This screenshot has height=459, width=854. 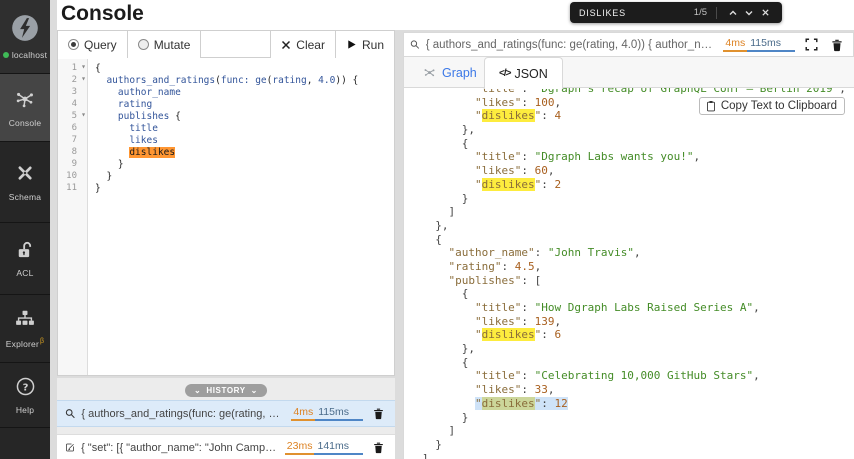 I want to click on server-latency: 23ms, so click(x=299, y=447).